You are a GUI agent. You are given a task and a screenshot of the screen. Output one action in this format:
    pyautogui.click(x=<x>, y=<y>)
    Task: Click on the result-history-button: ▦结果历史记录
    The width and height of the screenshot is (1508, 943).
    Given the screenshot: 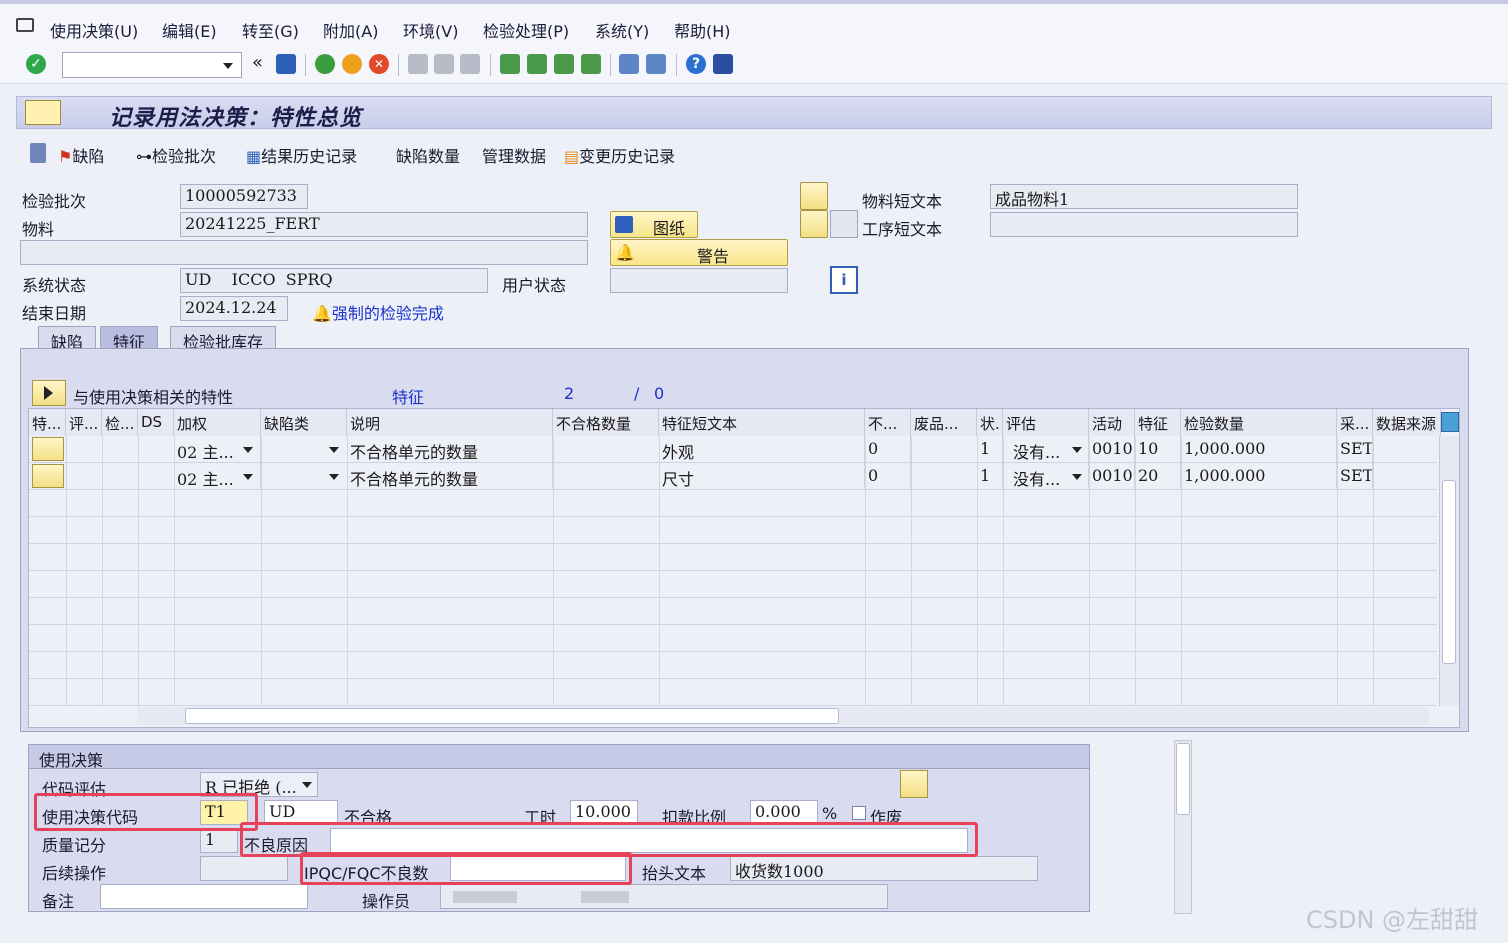 What is the action you would take?
    pyautogui.click(x=301, y=155)
    